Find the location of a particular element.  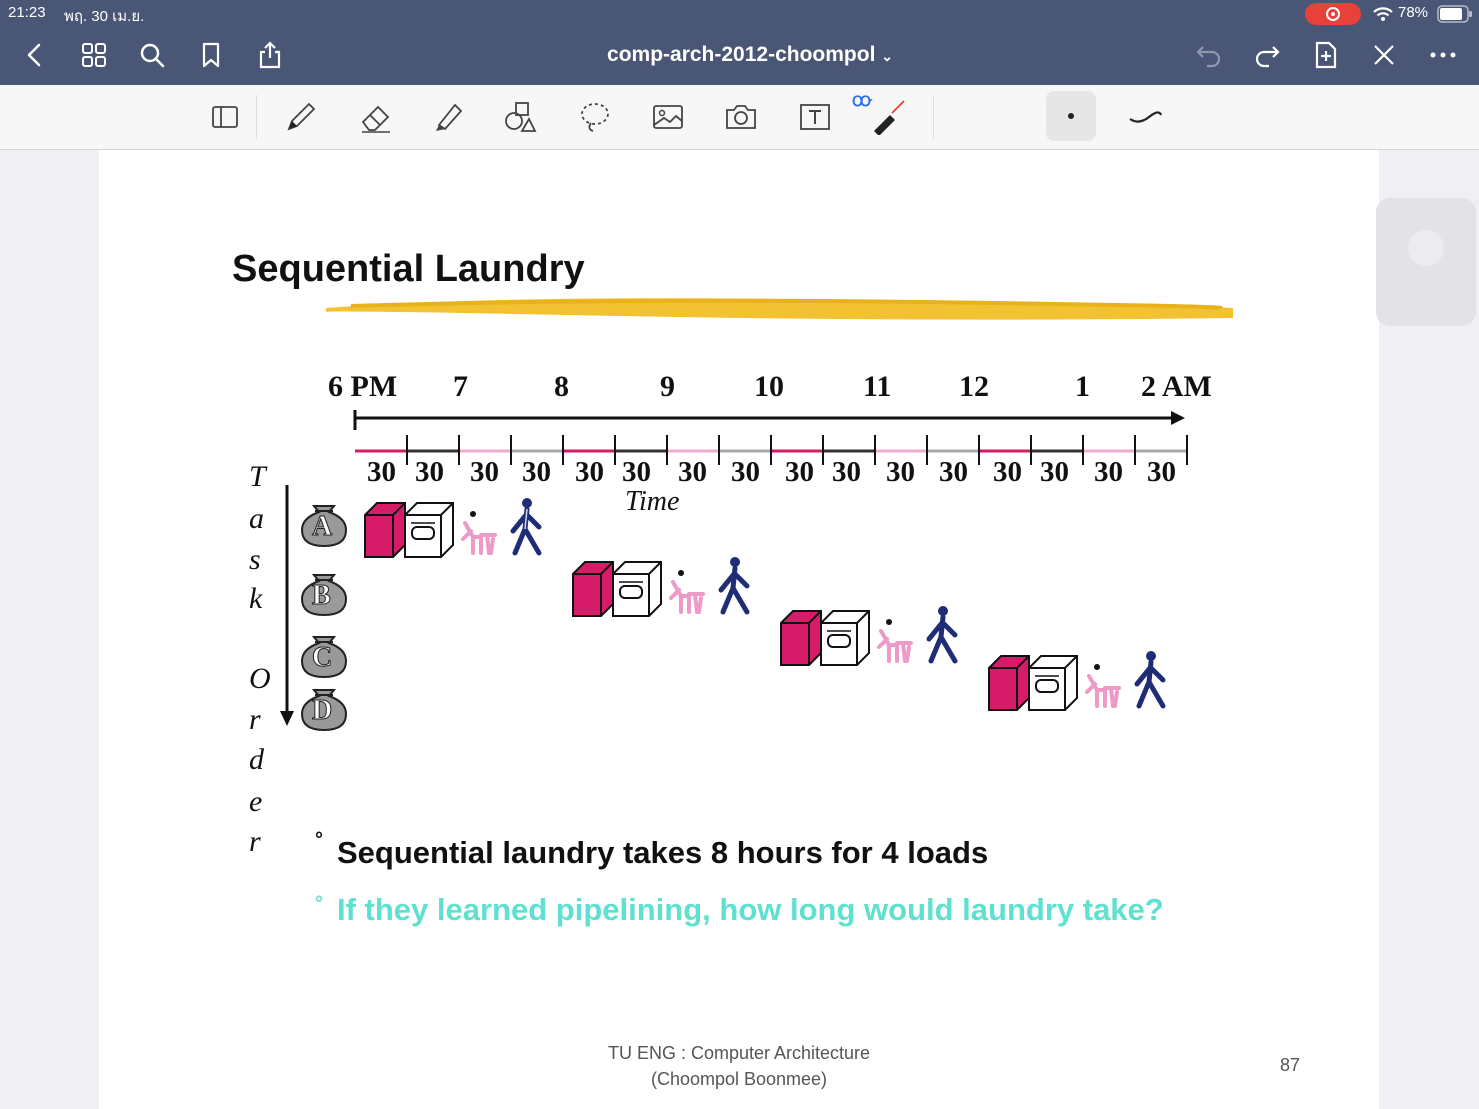

laundry-row-d is located at coordinates (1082, 683).